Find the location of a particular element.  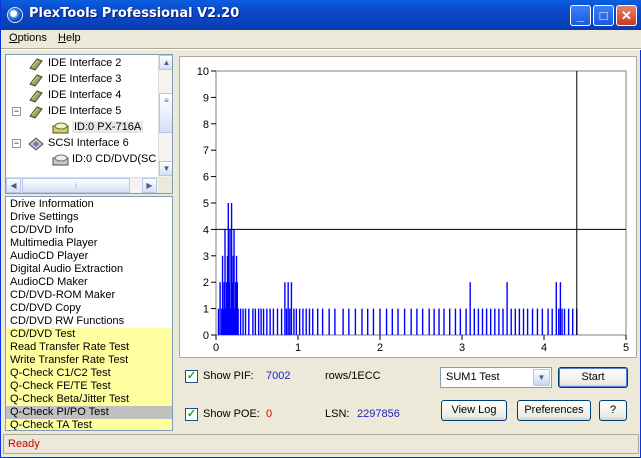

window-title: PlexTools Professional V2.20 is located at coordinates (134, 13).